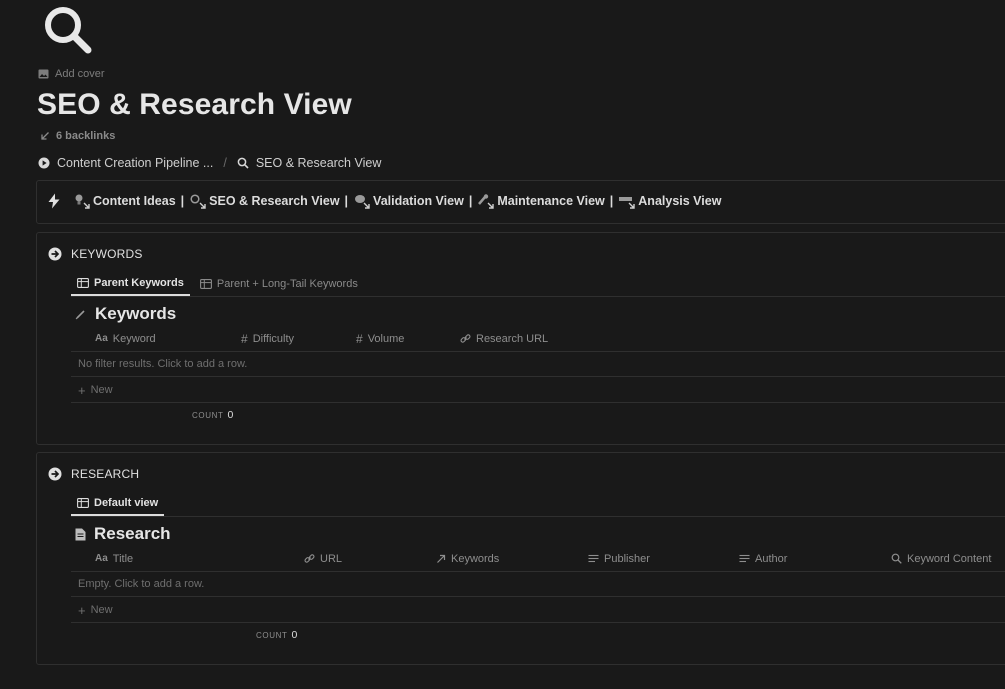 The image size is (1005, 689). I want to click on section-title: RESEARCH, so click(105, 474).